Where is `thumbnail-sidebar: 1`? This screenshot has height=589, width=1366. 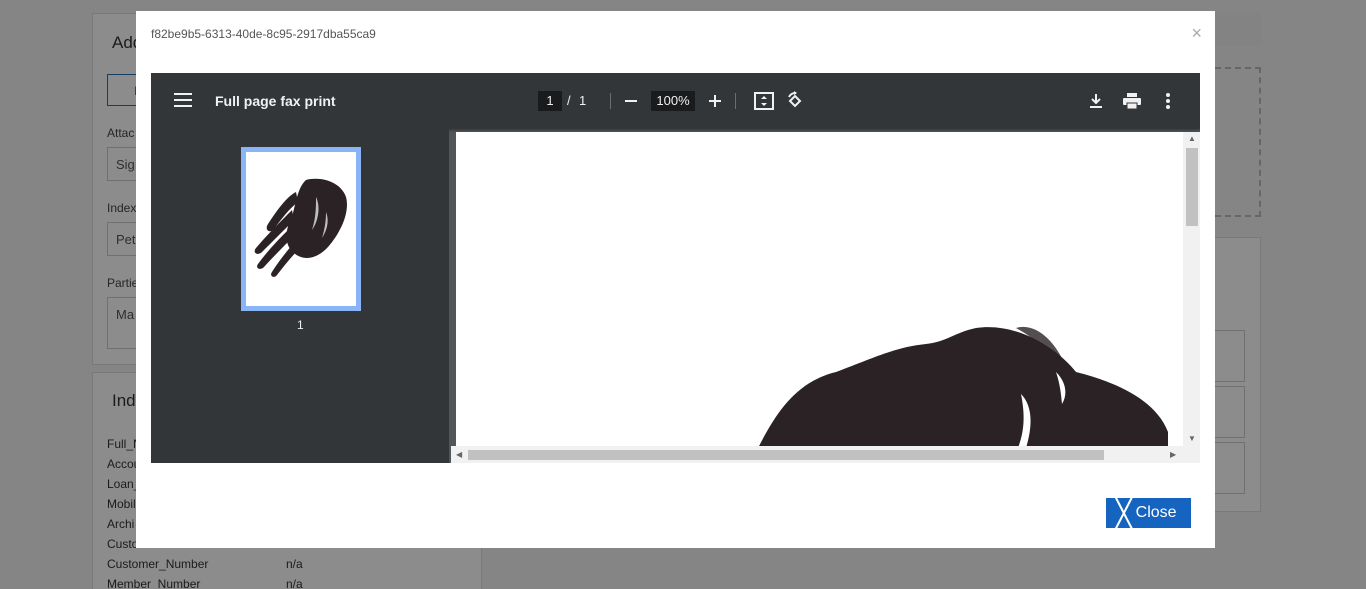 thumbnail-sidebar: 1 is located at coordinates (300, 296).